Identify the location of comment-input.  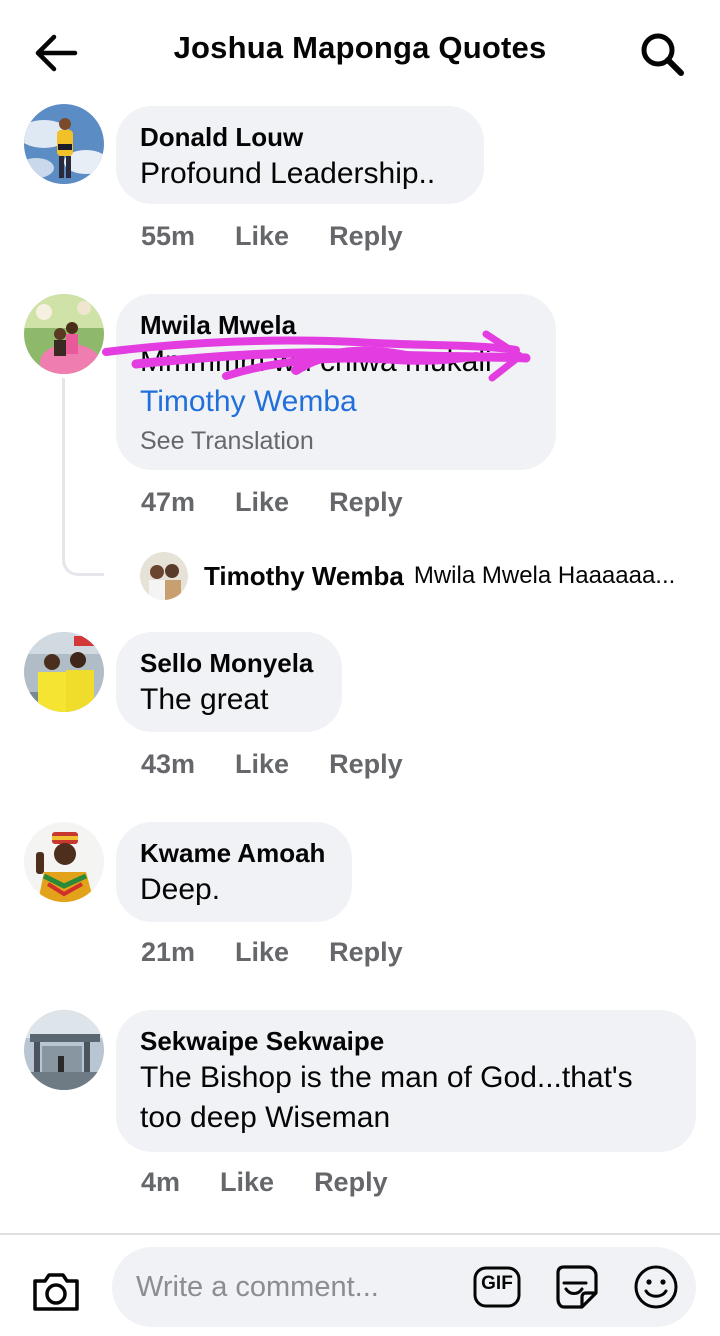
(301, 1287).